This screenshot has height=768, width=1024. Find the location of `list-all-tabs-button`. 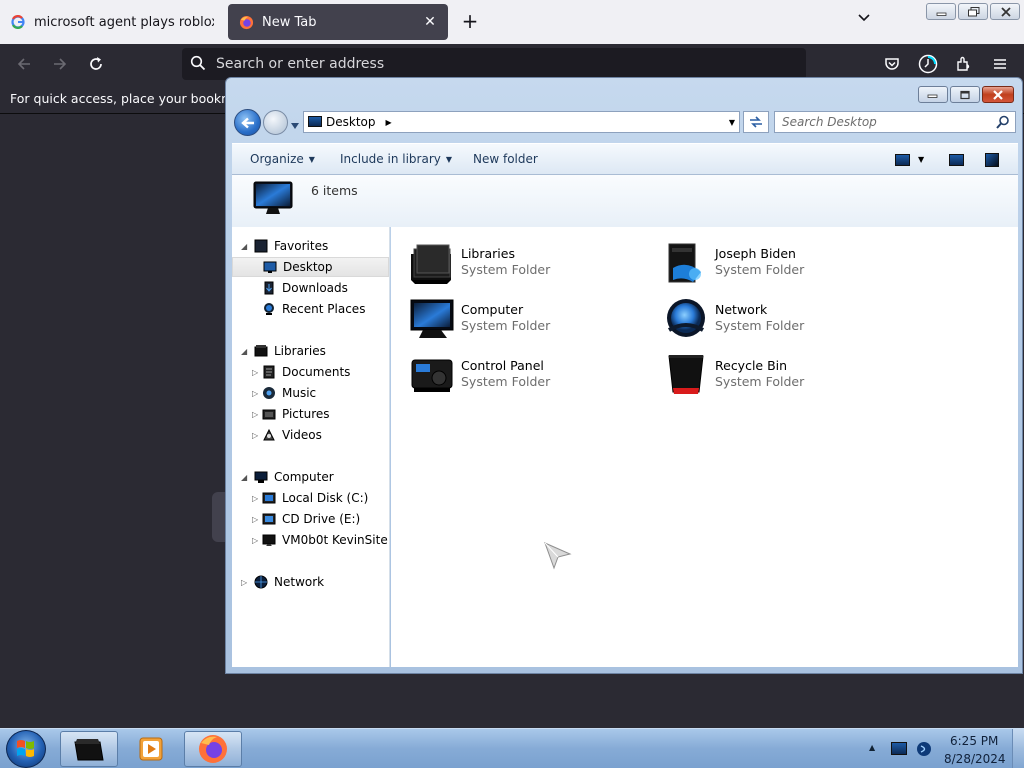

list-all-tabs-button is located at coordinates (864, 22).